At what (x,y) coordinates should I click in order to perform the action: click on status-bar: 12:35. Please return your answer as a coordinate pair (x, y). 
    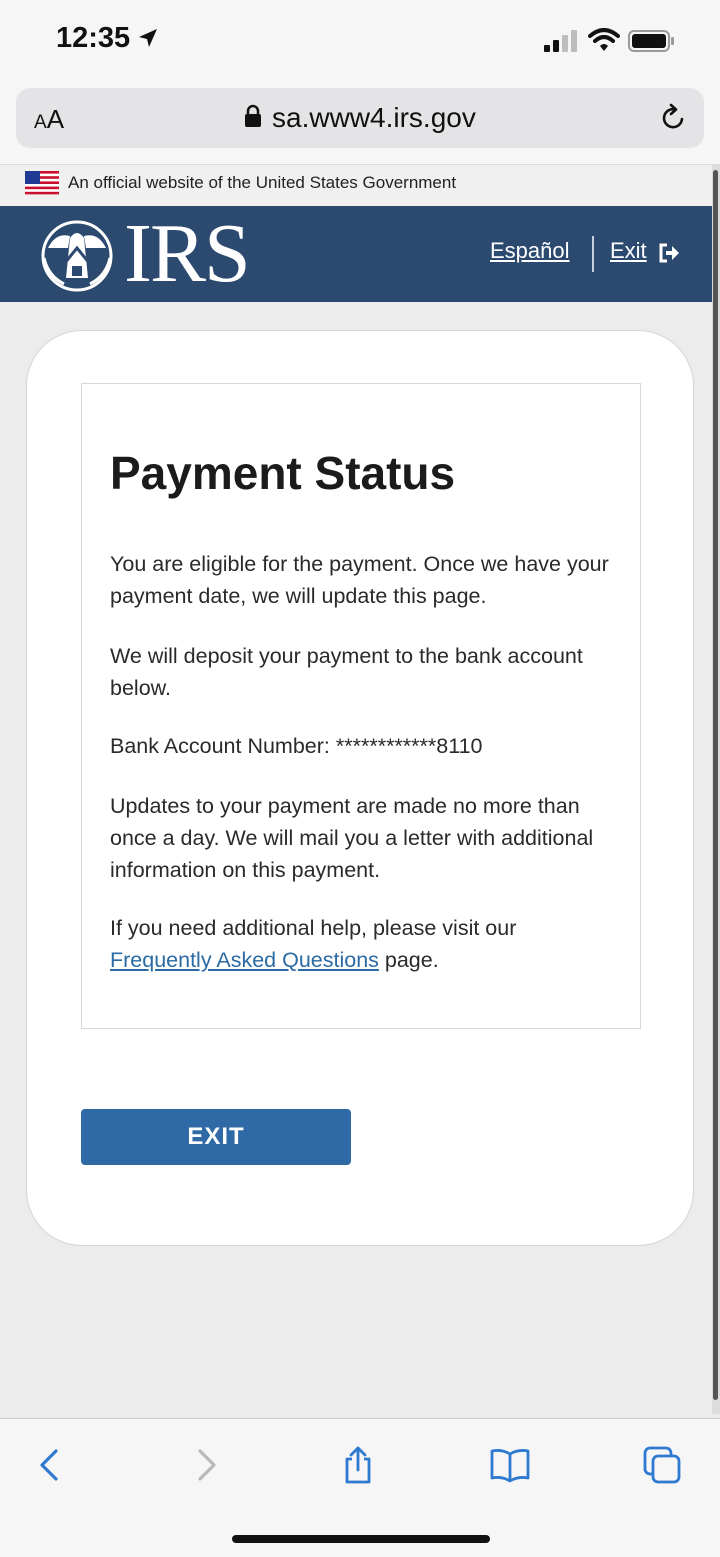
    Looking at the image, I should click on (360, 41).